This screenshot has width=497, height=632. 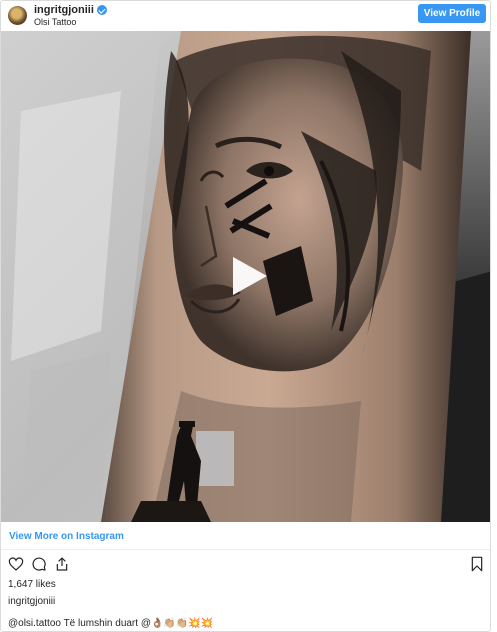 What do you see at coordinates (245, 16) in the screenshot?
I see `post-header: ingritgjoniii Olsi Tattoo View Profile` at bounding box center [245, 16].